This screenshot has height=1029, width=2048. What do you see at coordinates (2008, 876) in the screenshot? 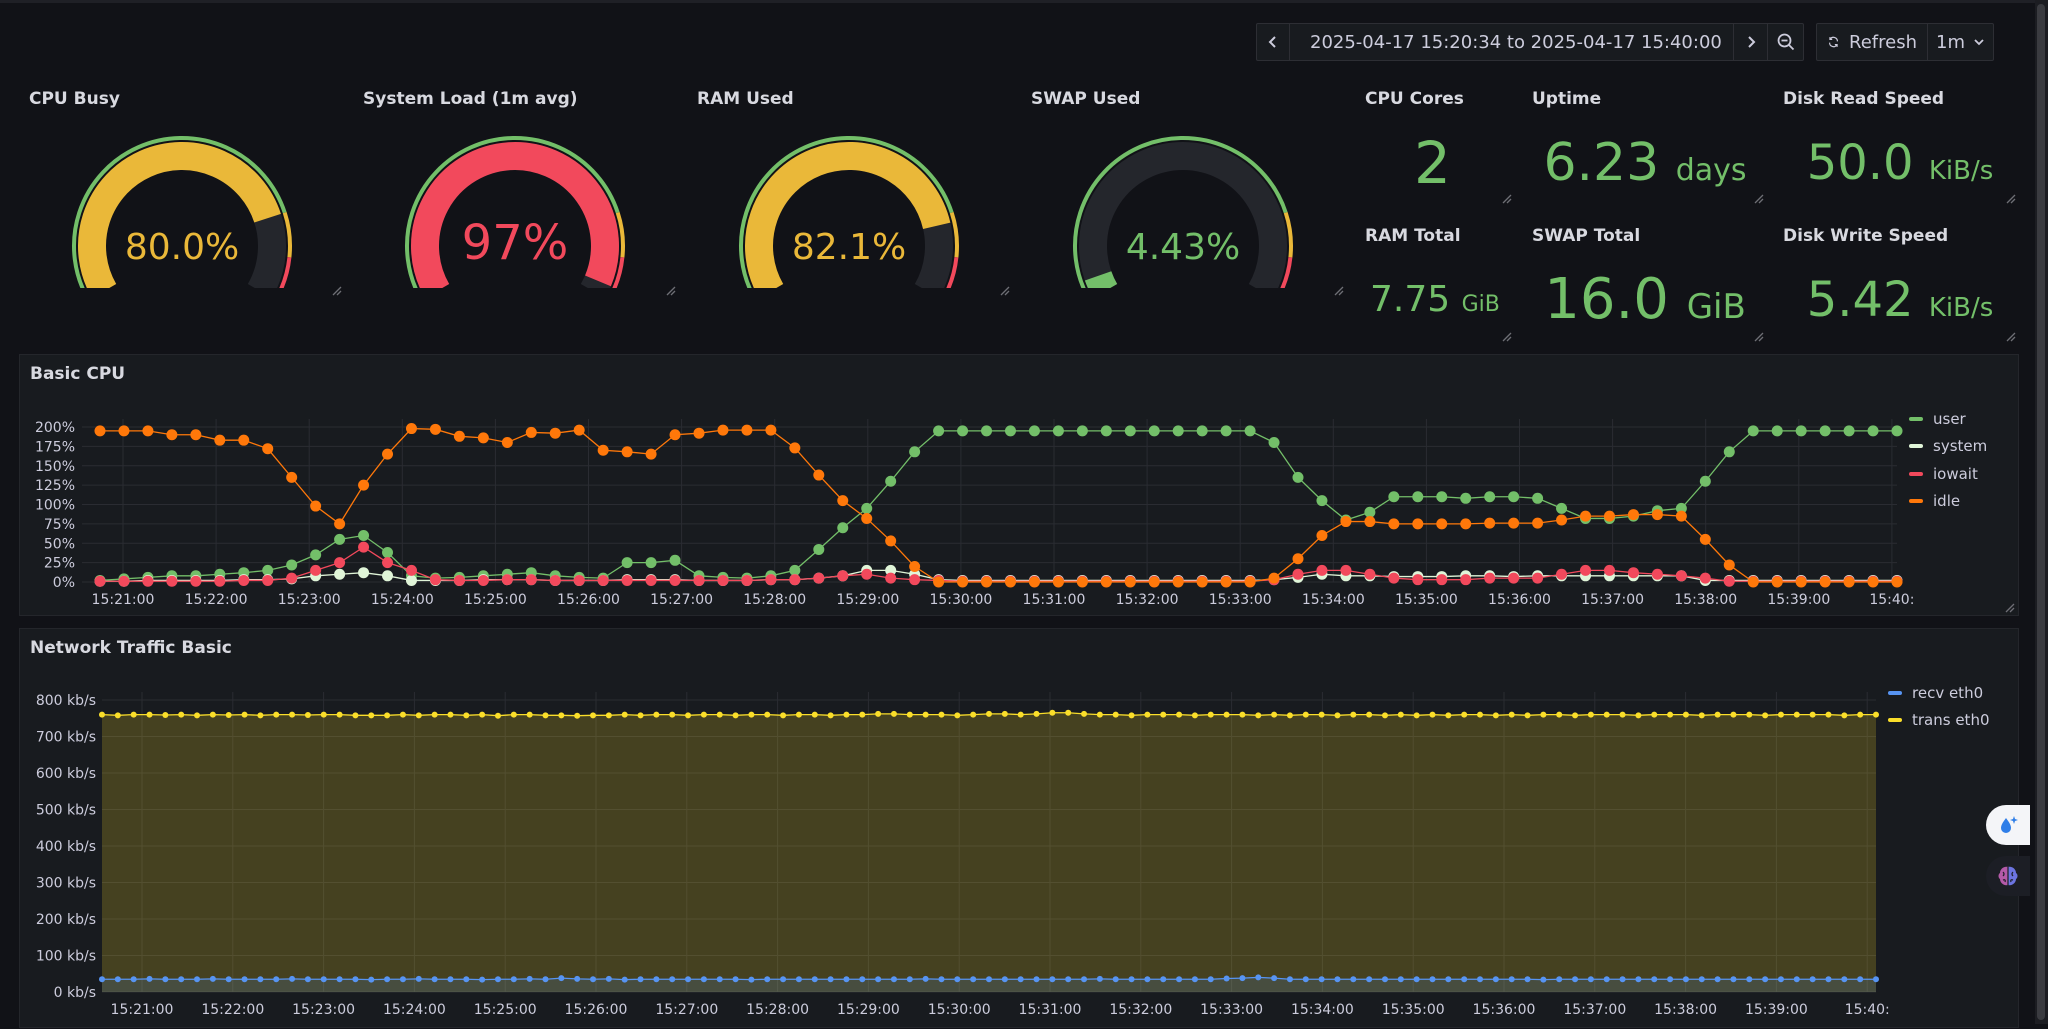
I see `ai-brain-button` at bounding box center [2008, 876].